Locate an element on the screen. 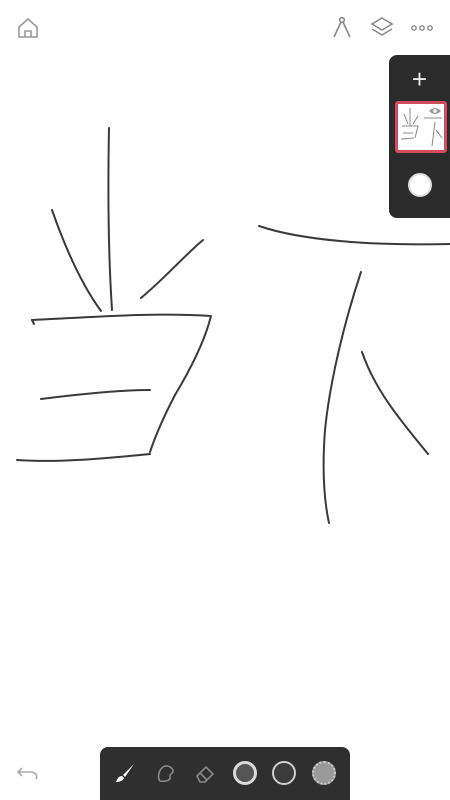  opacity-button is located at coordinates (324, 773).